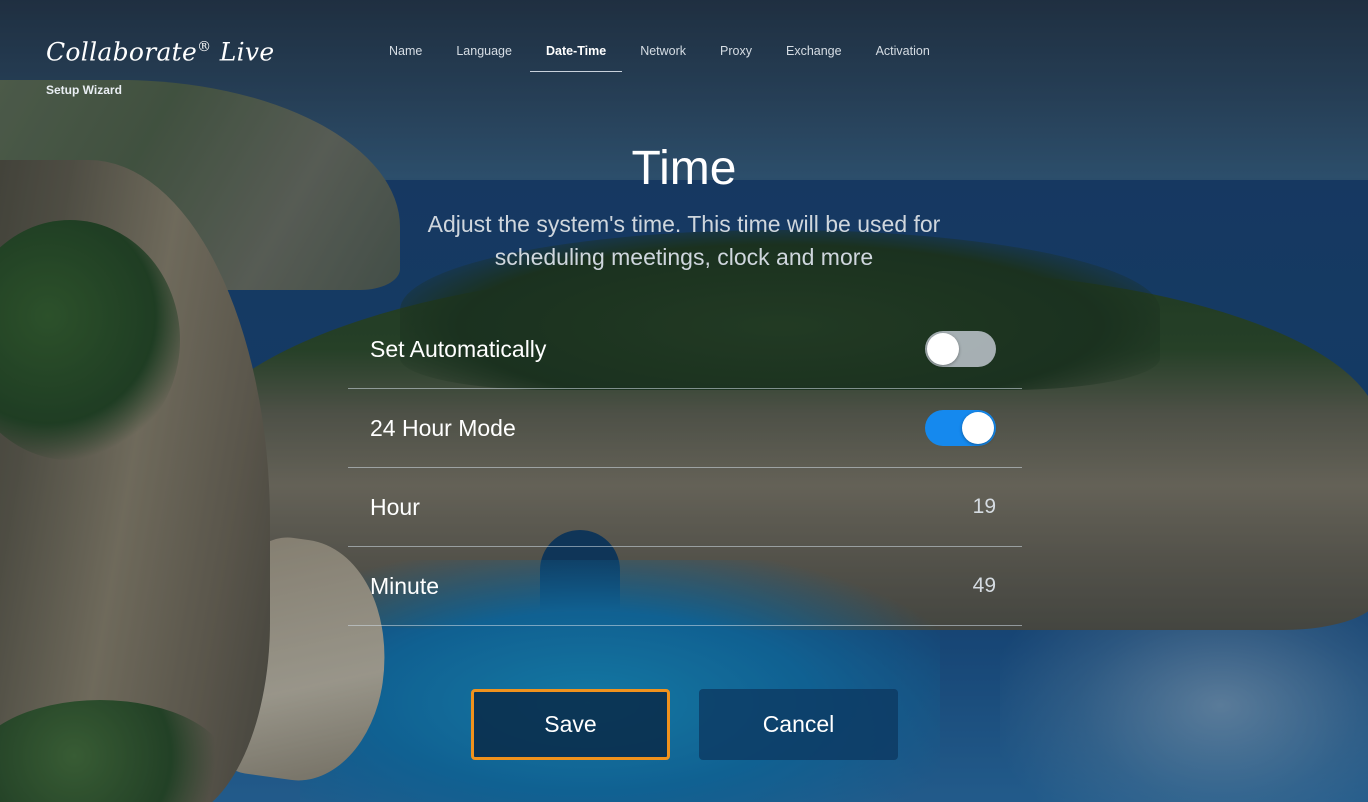 The image size is (1368, 802). I want to click on nav-step-network: Network, so click(663, 53).